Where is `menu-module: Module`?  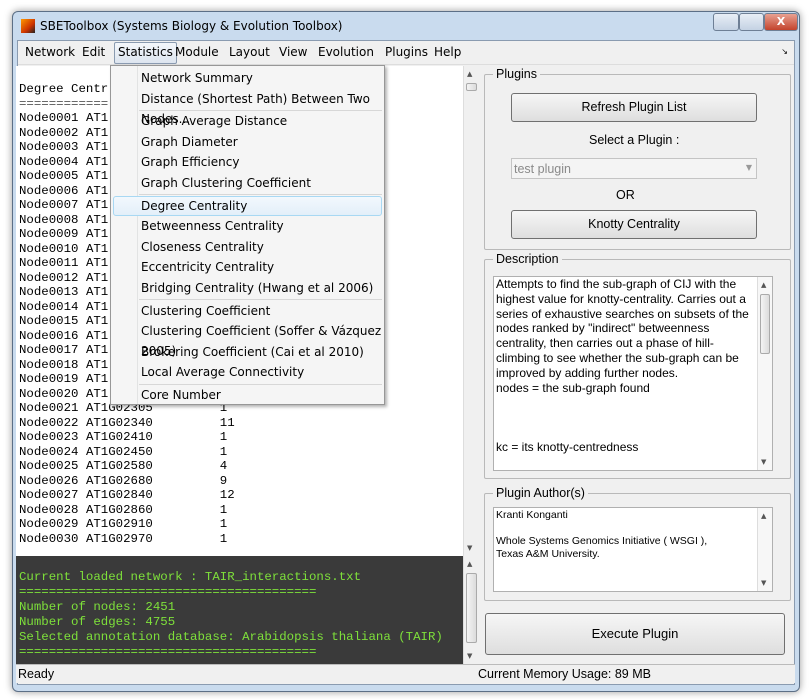 menu-module: Module is located at coordinates (197, 52).